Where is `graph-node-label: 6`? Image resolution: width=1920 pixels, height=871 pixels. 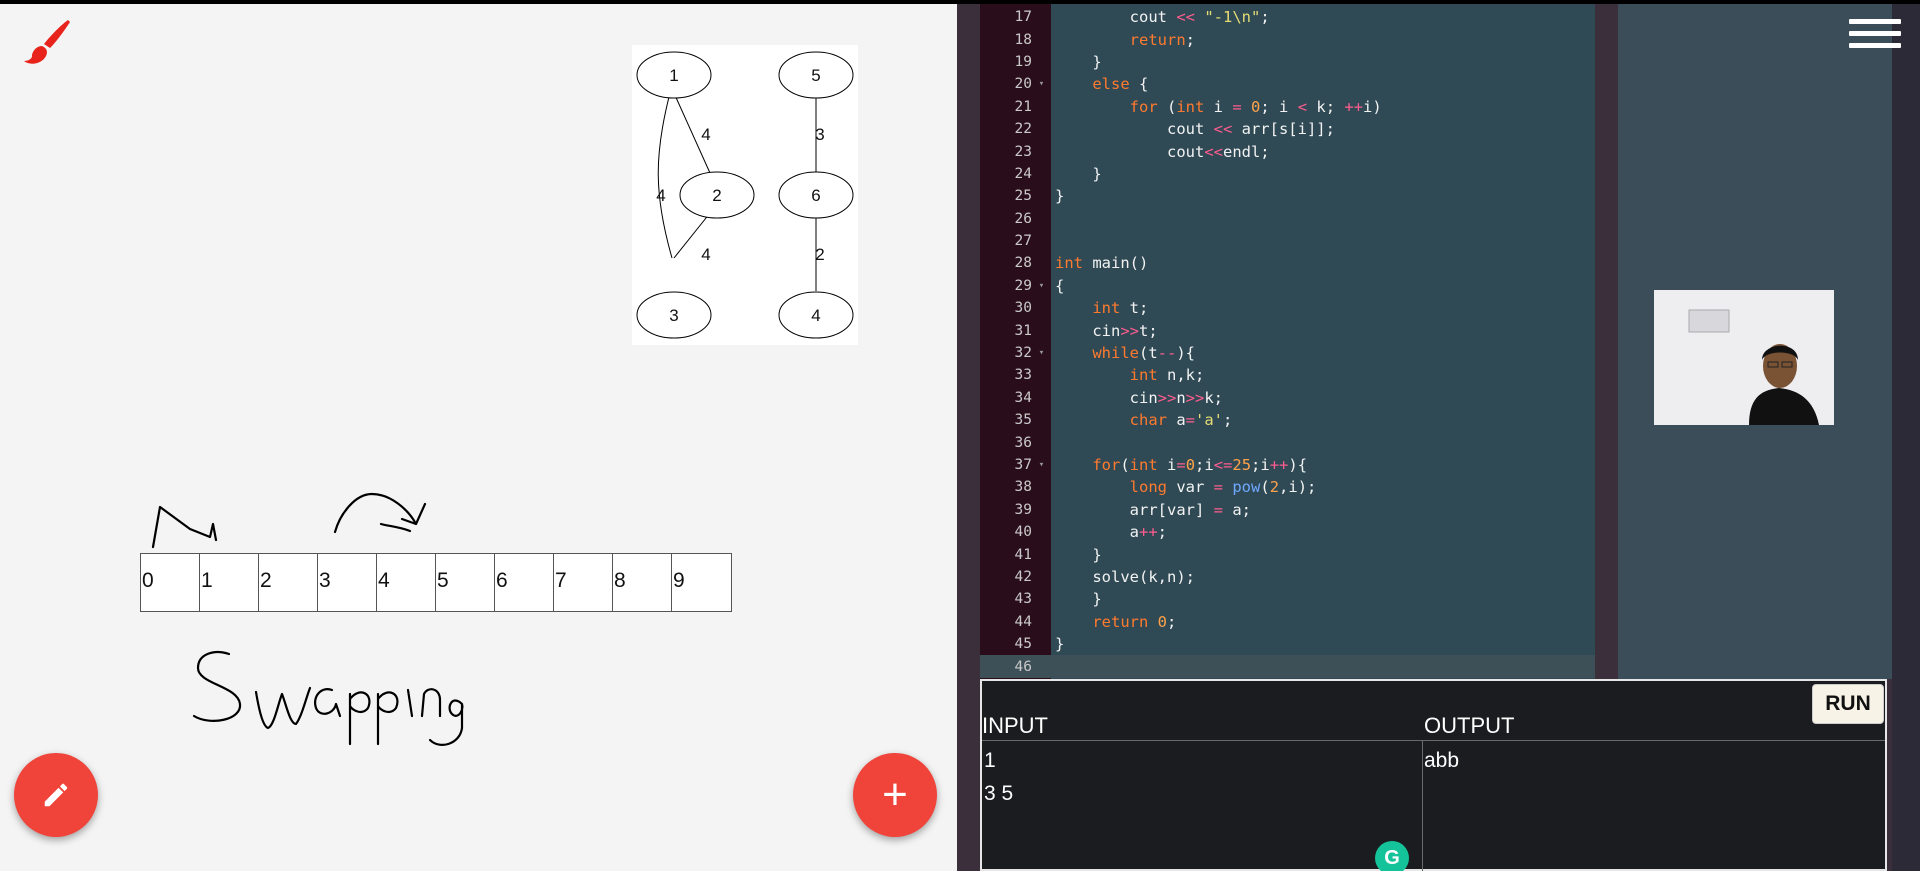
graph-node-label: 6 is located at coordinates (815, 195).